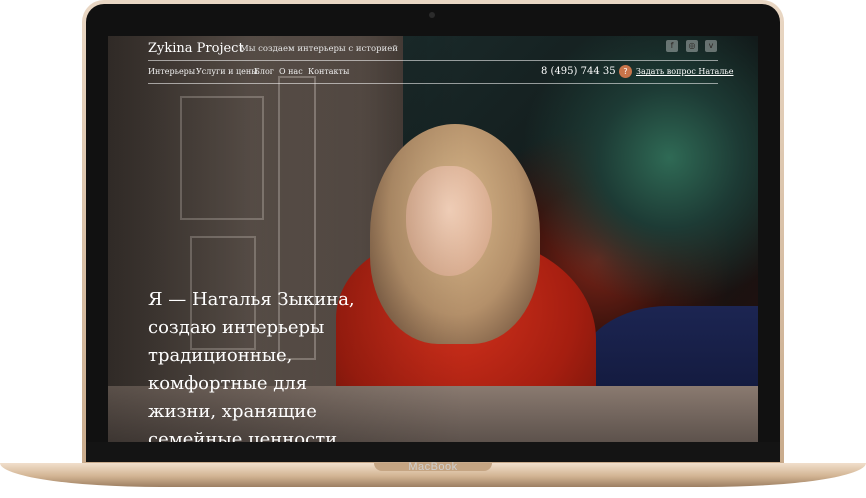  What do you see at coordinates (291, 71) in the screenshot?
I see `nav-item-about: О нас` at bounding box center [291, 71].